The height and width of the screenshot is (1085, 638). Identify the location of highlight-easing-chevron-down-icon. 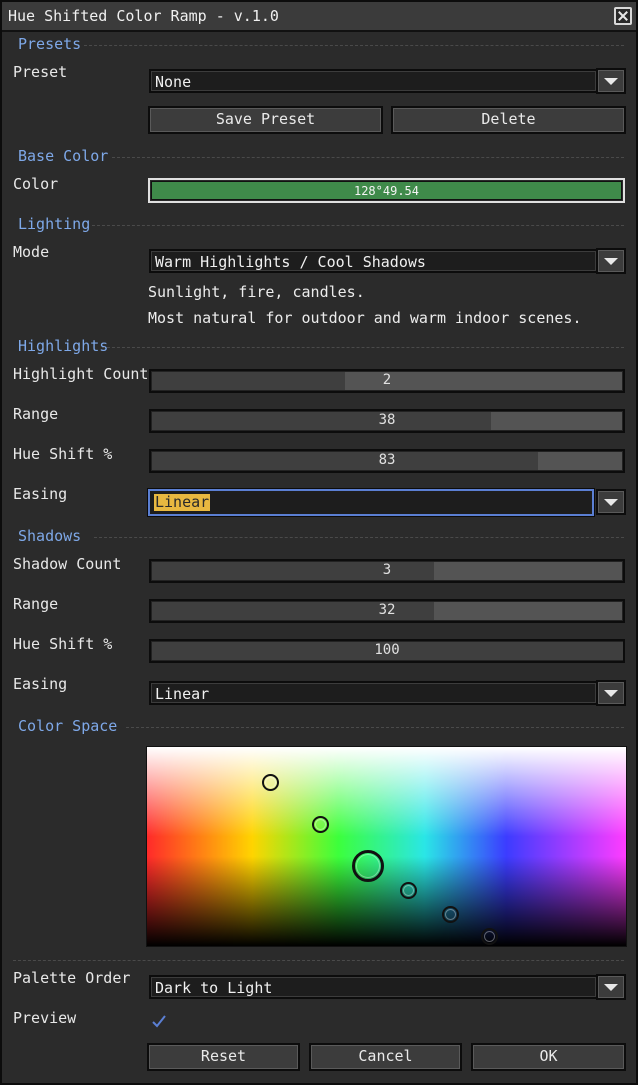
(611, 502).